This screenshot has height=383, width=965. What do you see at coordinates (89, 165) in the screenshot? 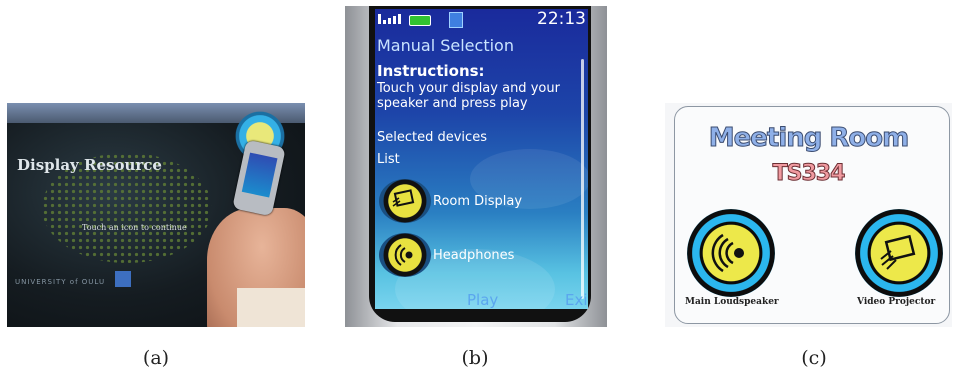
I see `screen-title: Display Resource` at bounding box center [89, 165].